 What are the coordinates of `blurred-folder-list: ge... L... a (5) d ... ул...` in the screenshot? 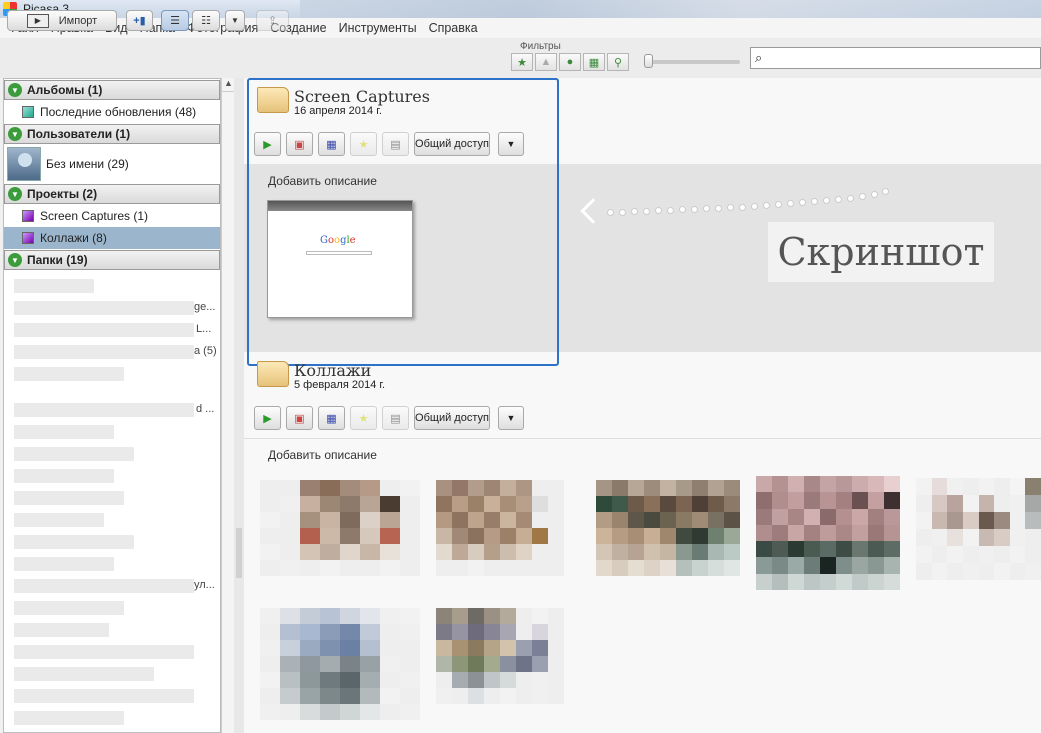 It's located at (112, 501).